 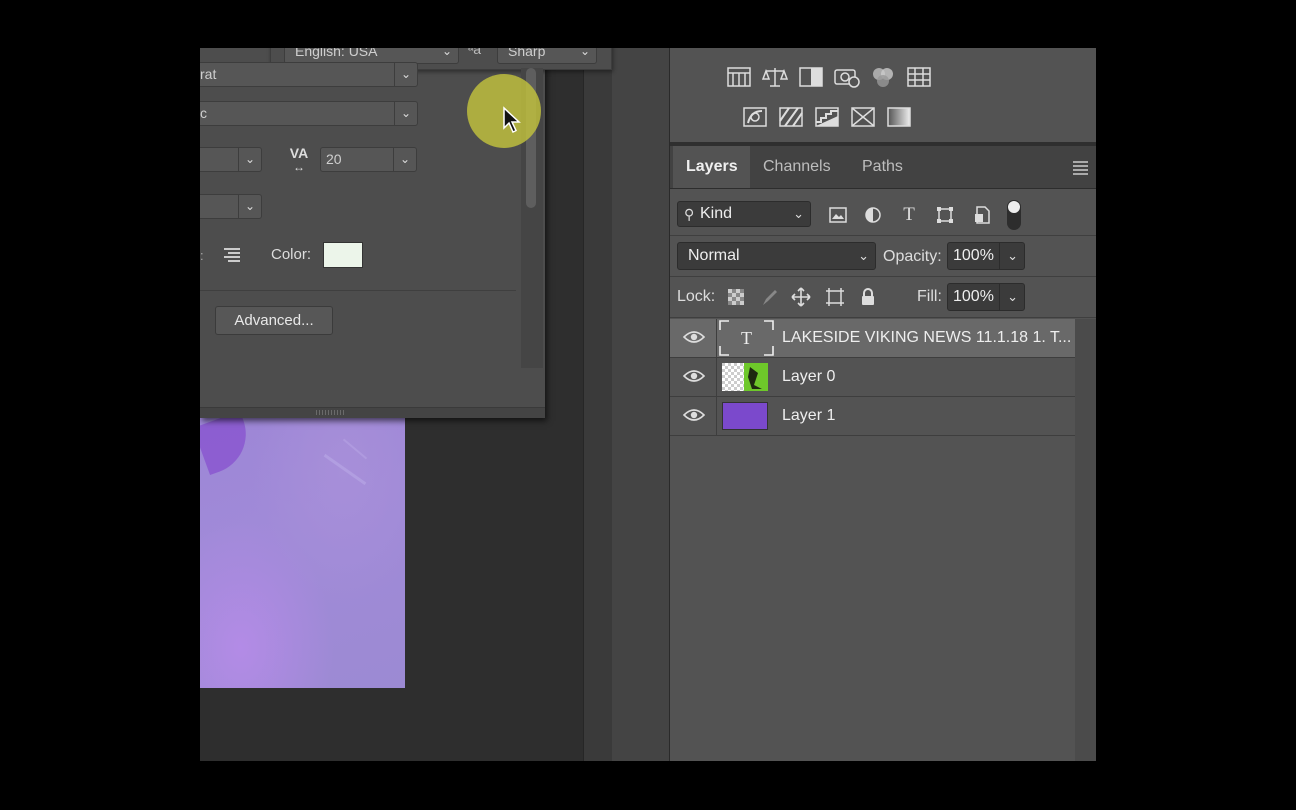 I want to click on image-filter-icon, so click(x=838, y=215).